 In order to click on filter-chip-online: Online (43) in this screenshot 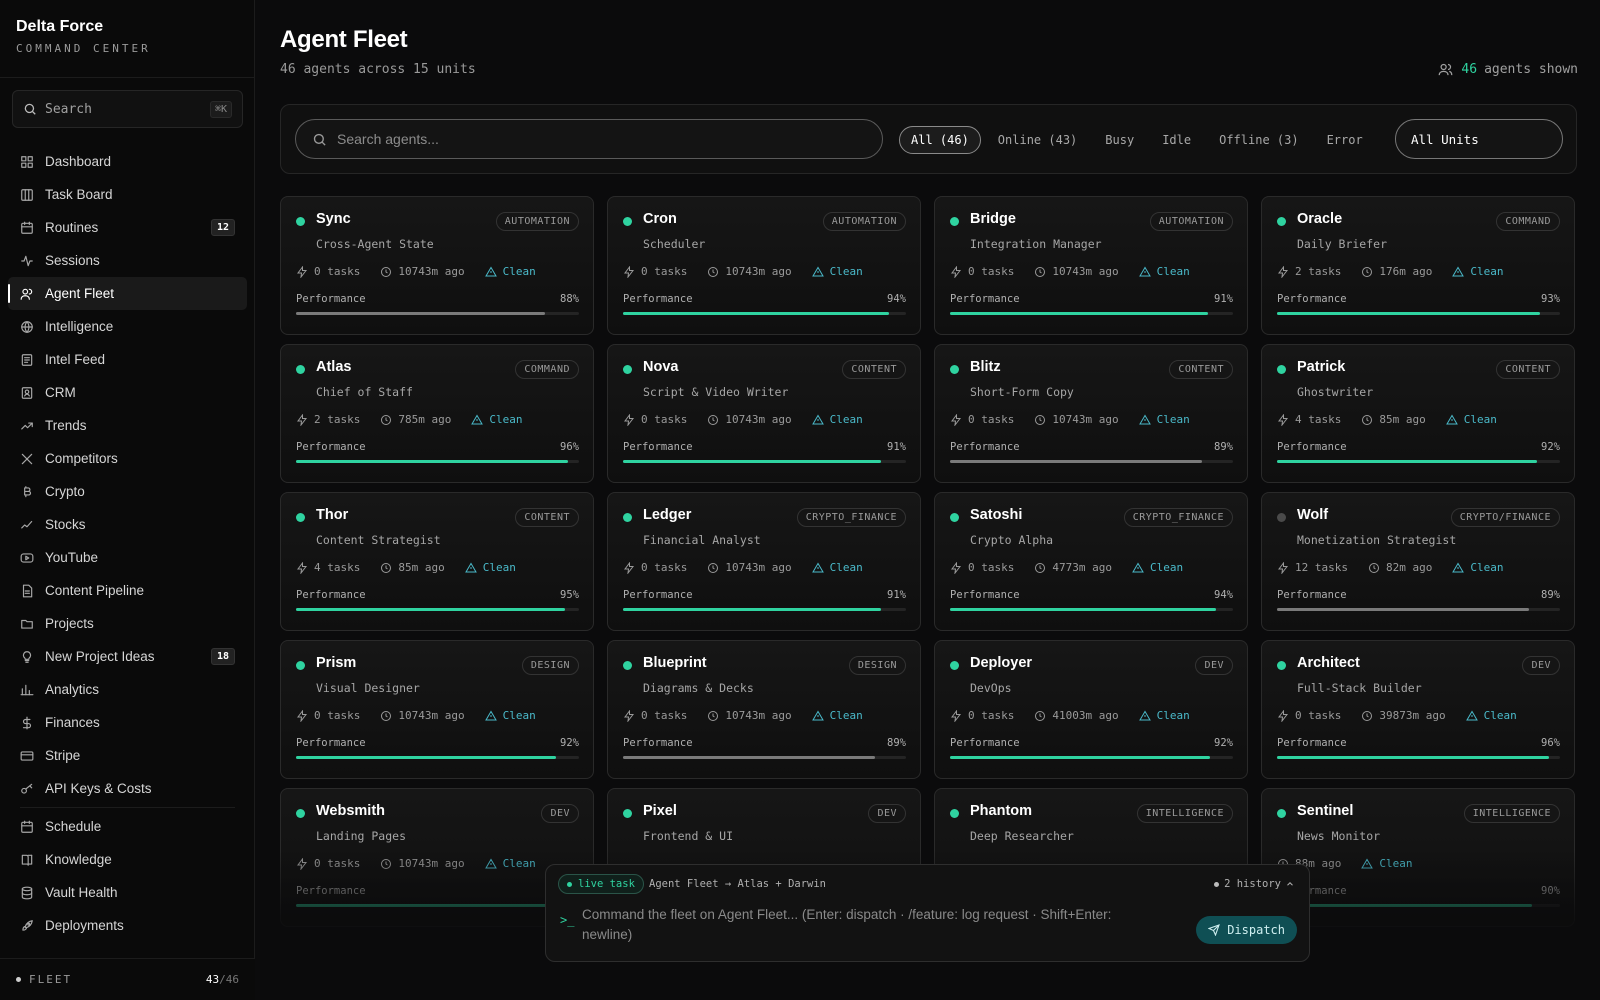, I will do `click(1037, 140)`.